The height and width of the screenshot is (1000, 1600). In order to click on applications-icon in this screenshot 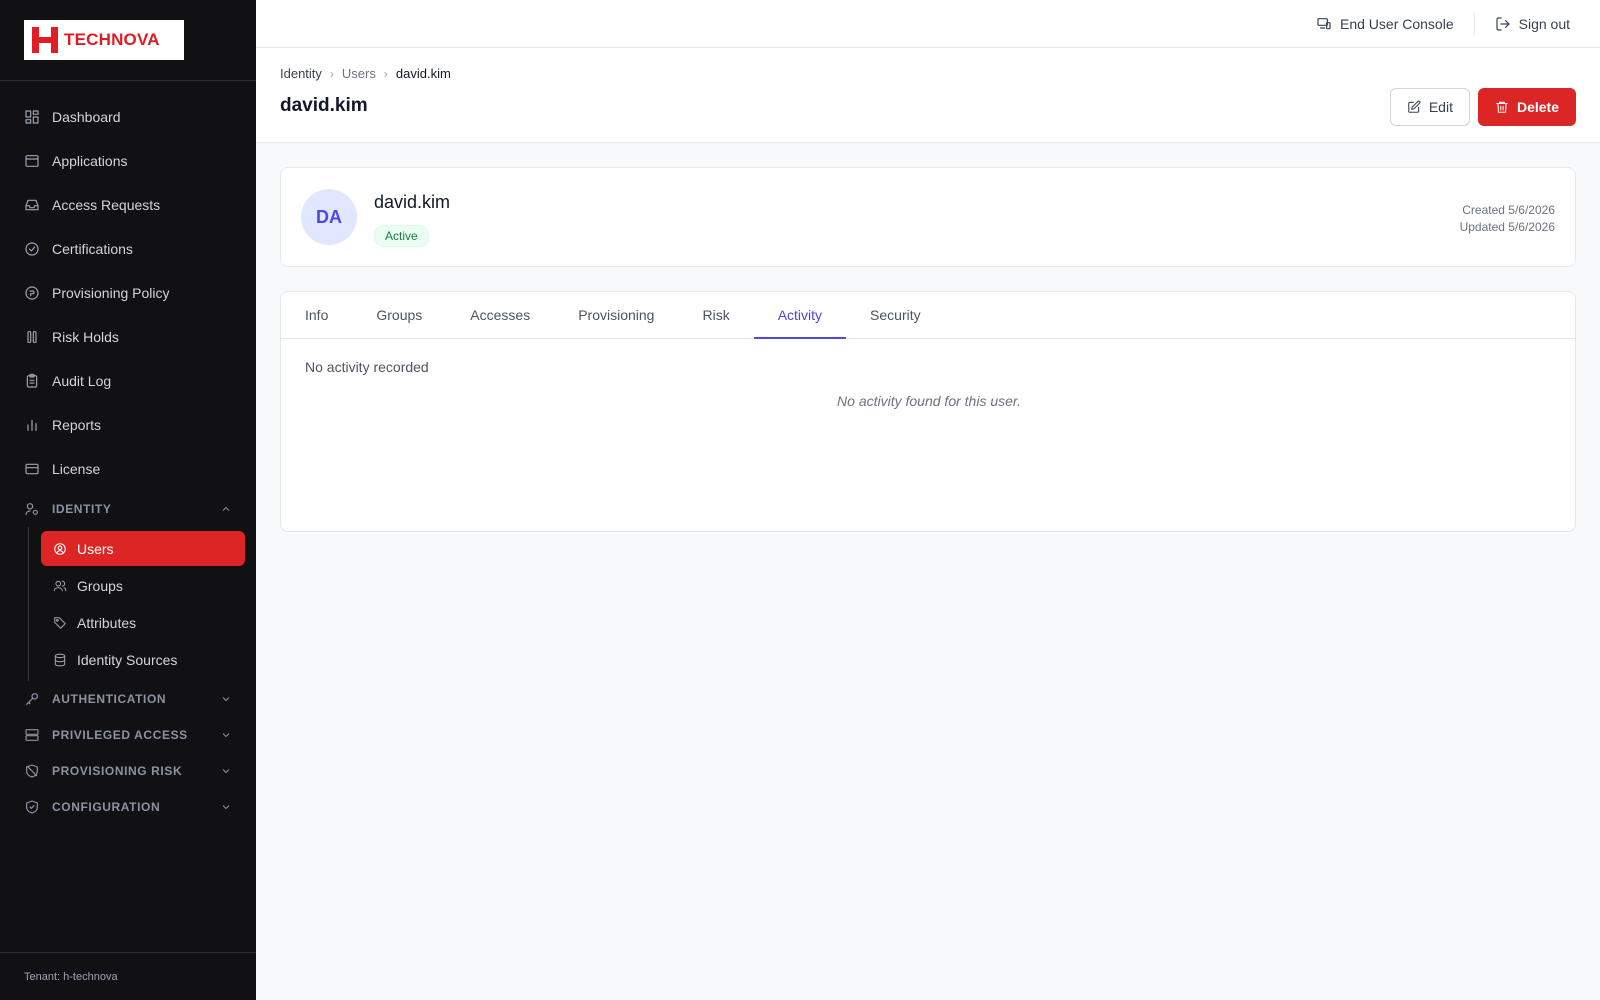, I will do `click(32, 161)`.